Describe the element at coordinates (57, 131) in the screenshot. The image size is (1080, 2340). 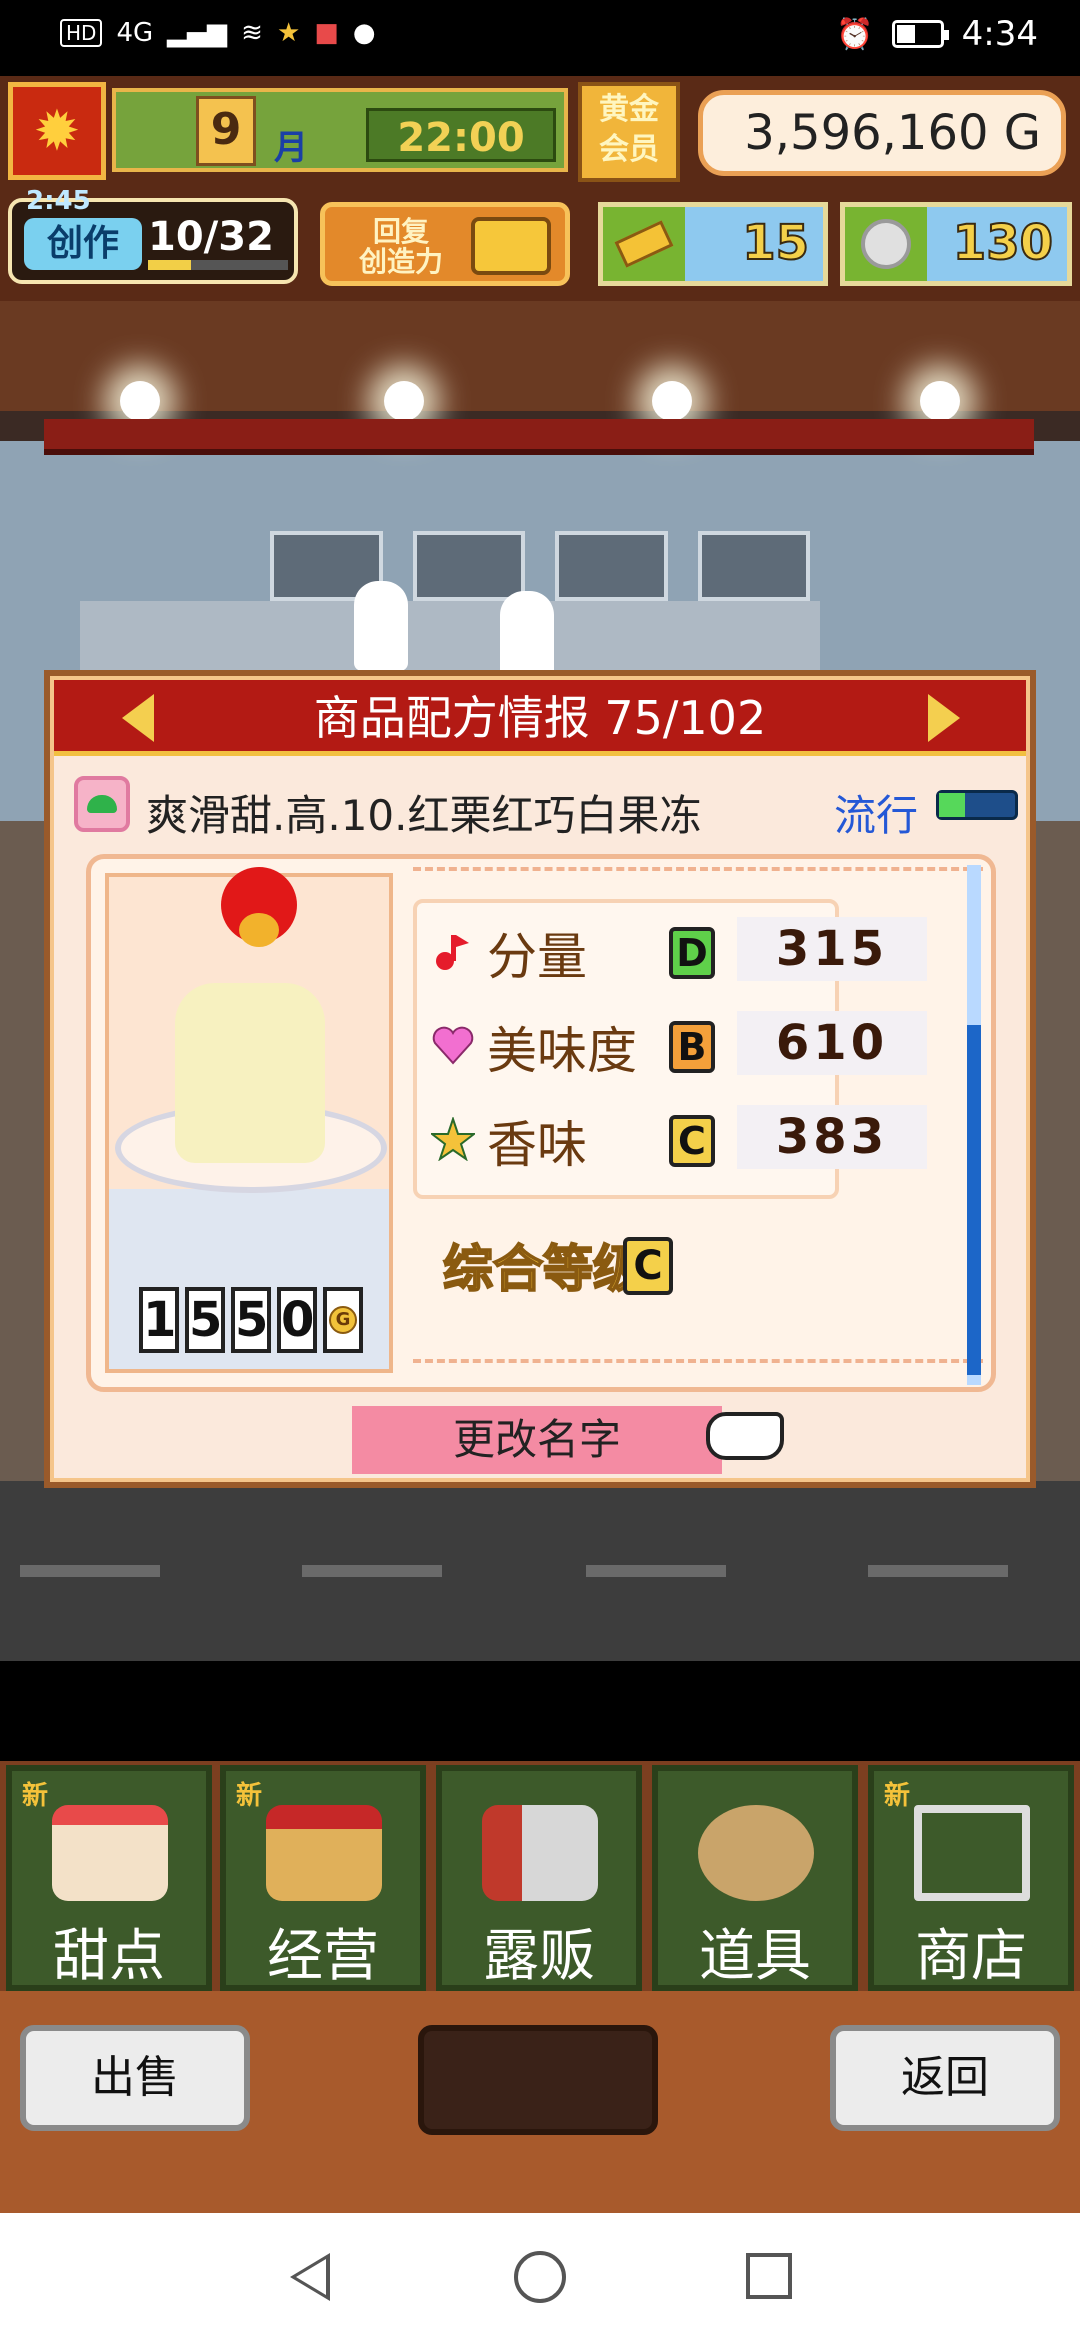
I see `season-leaf-icon: ✹` at that location.